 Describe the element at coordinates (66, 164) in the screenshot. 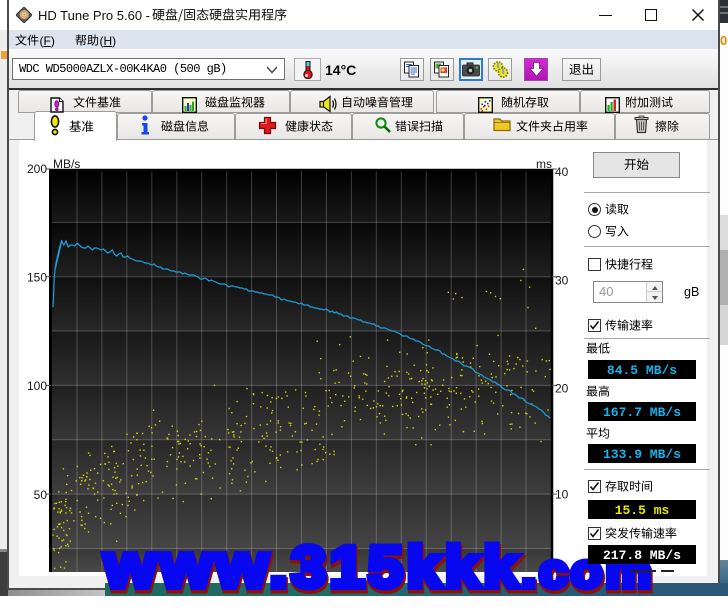

I see `svg-text: MB/s` at that location.